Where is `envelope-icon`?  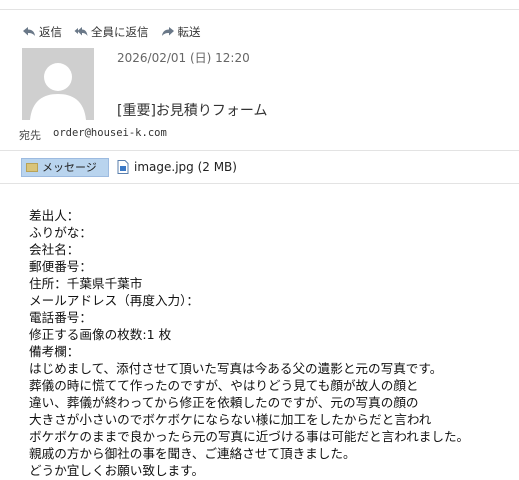 envelope-icon is located at coordinates (32, 167).